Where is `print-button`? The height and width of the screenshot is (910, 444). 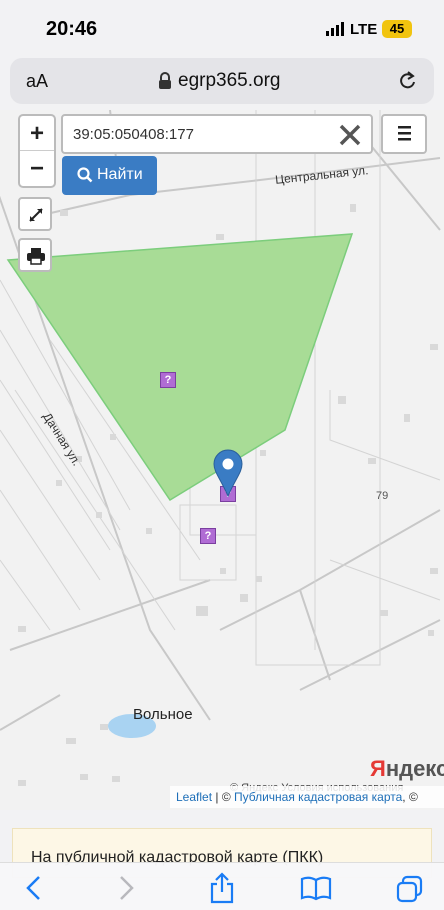
print-button is located at coordinates (35, 255).